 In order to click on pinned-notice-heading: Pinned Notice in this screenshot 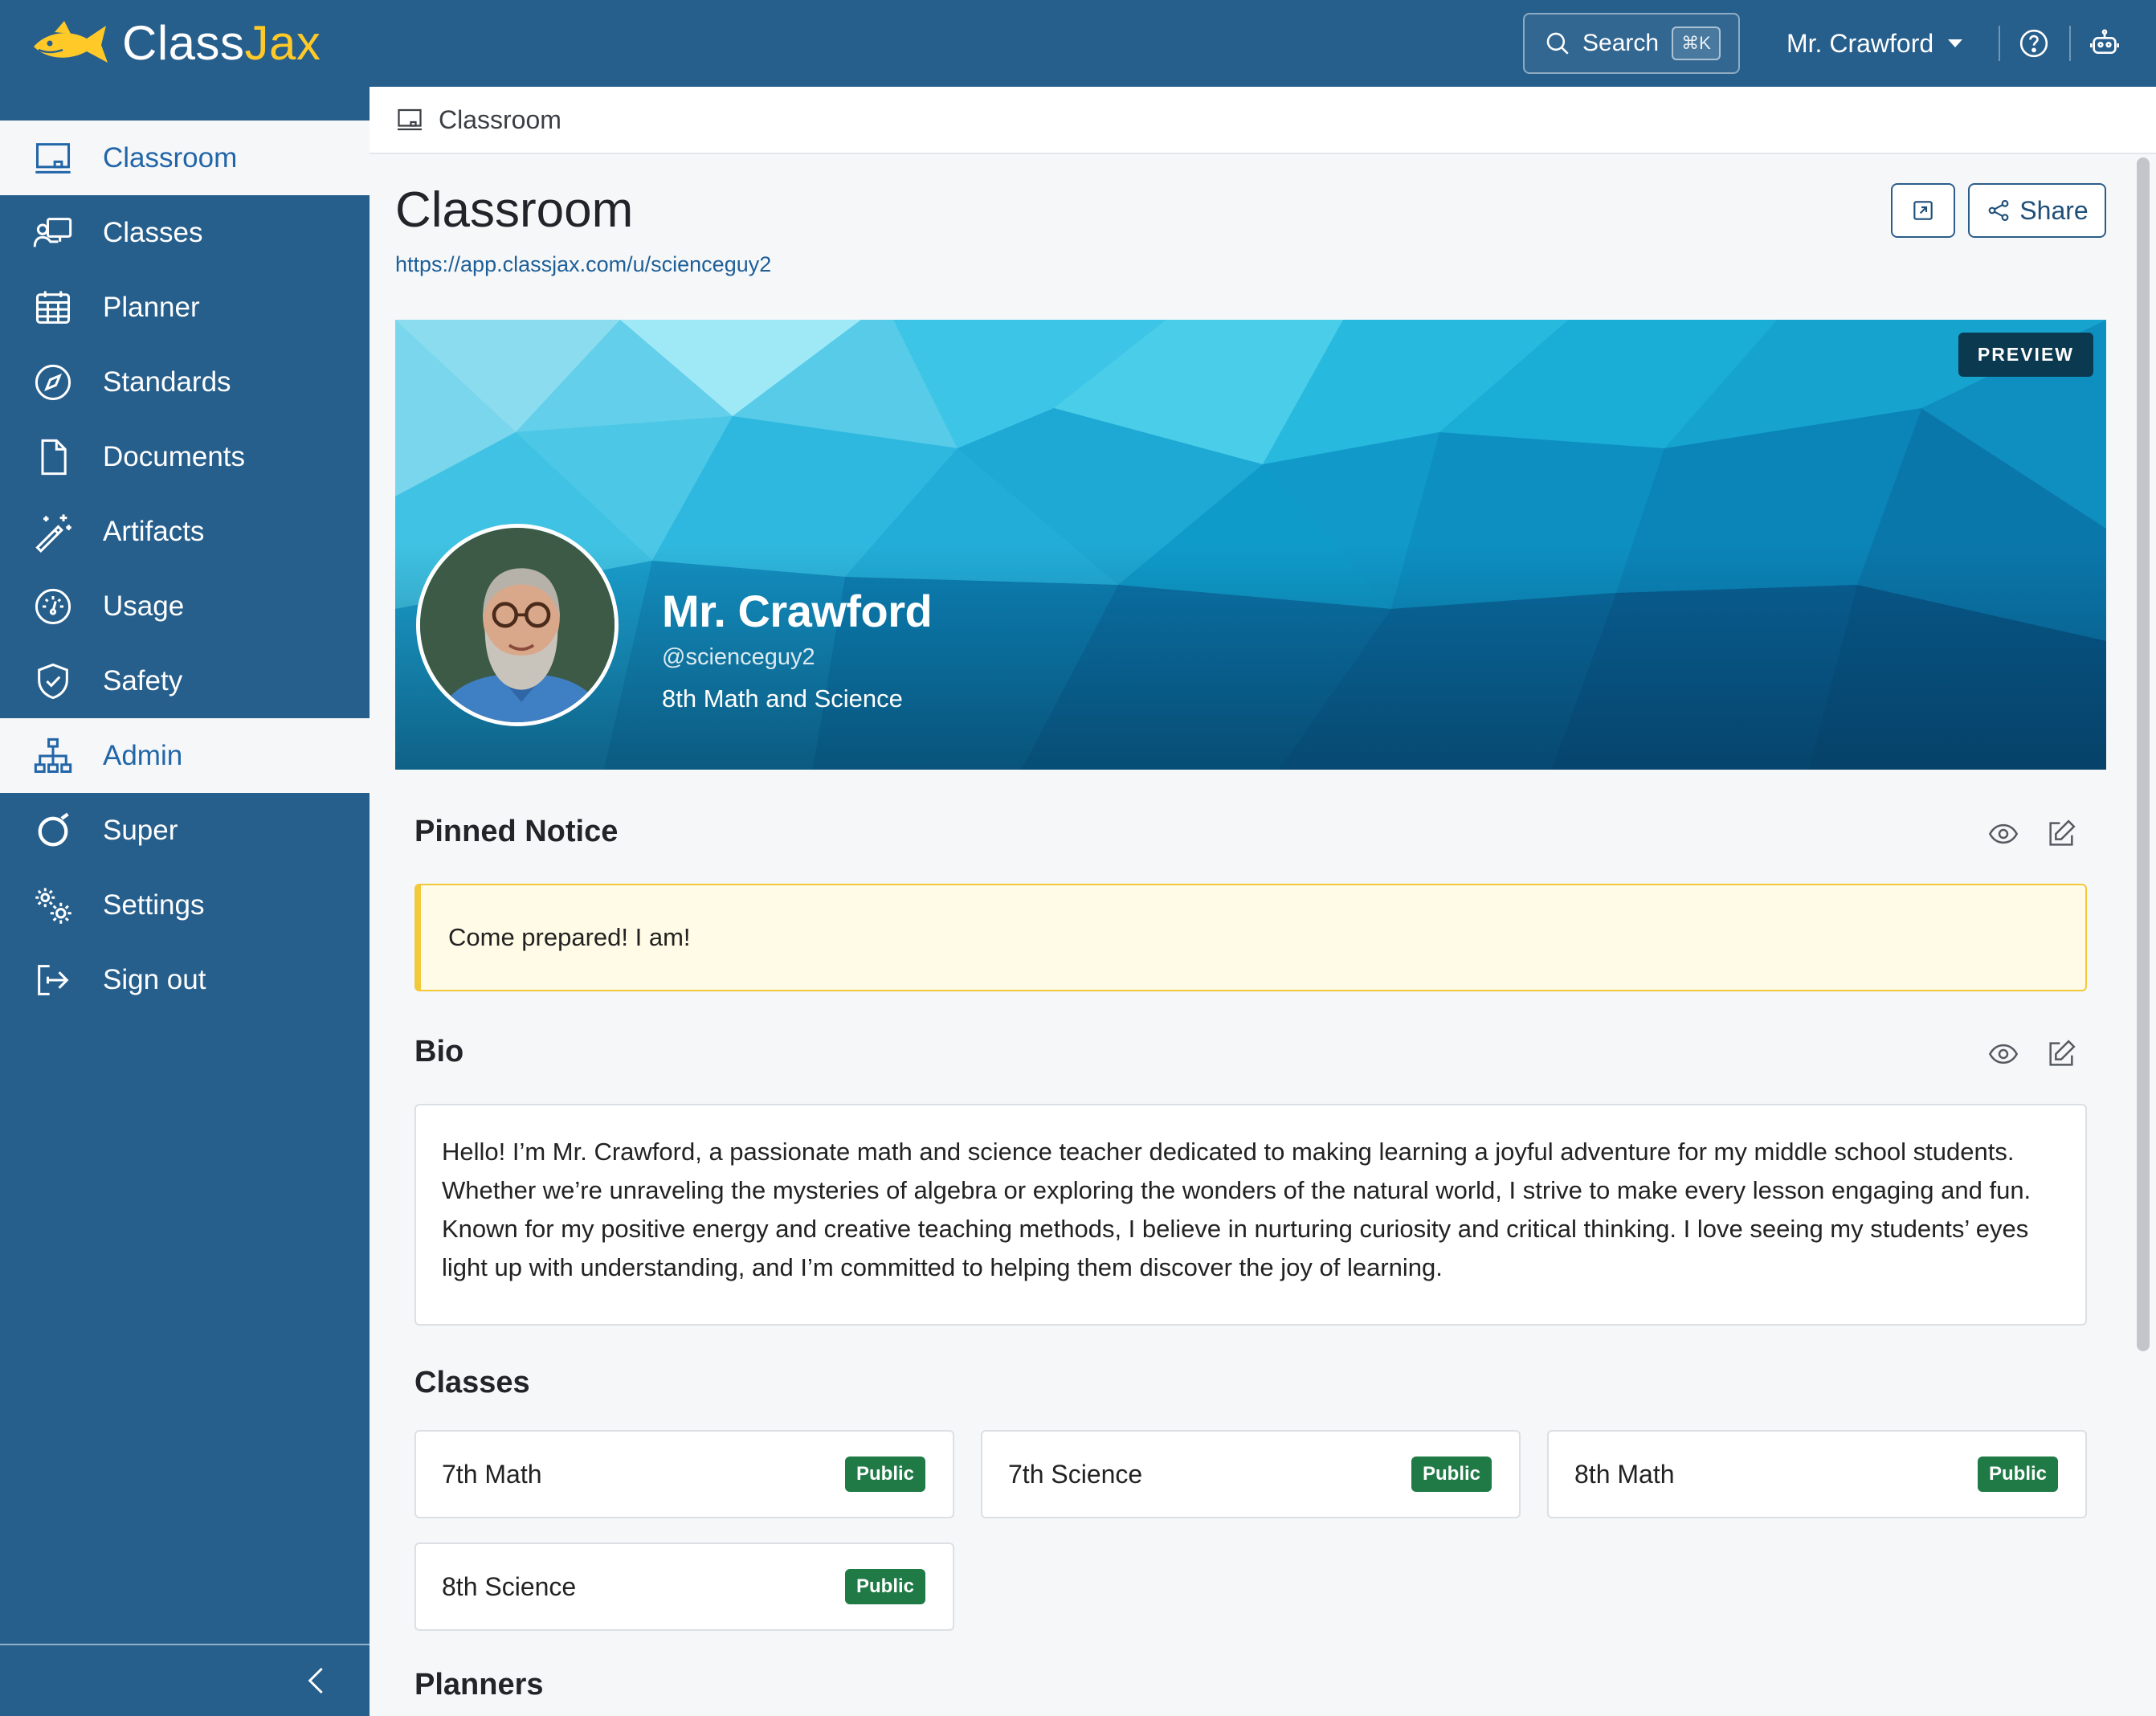, I will do `click(516, 832)`.